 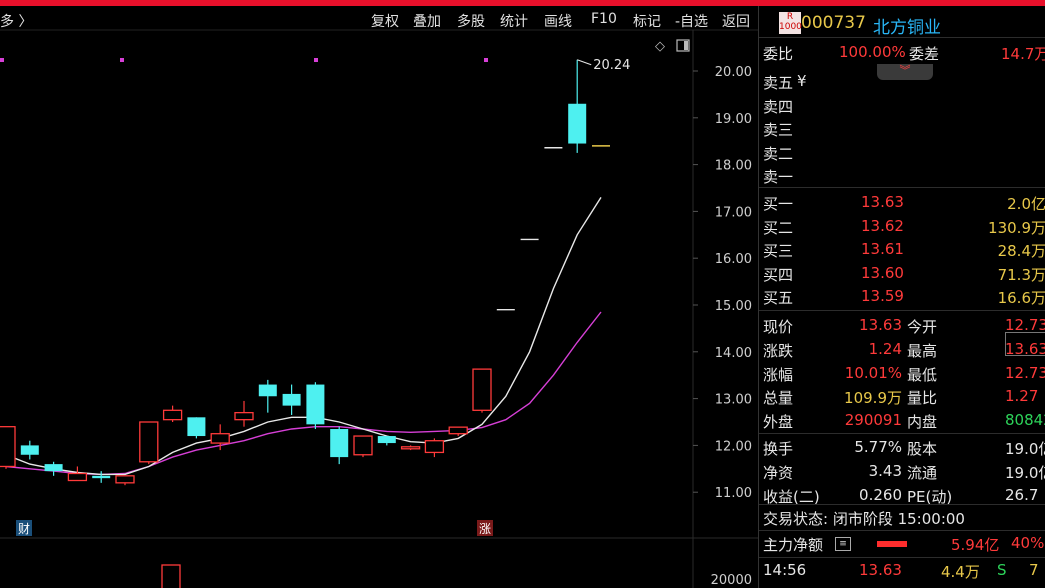 What do you see at coordinates (1002, 570) in the screenshot?
I see `tick-side: S` at bounding box center [1002, 570].